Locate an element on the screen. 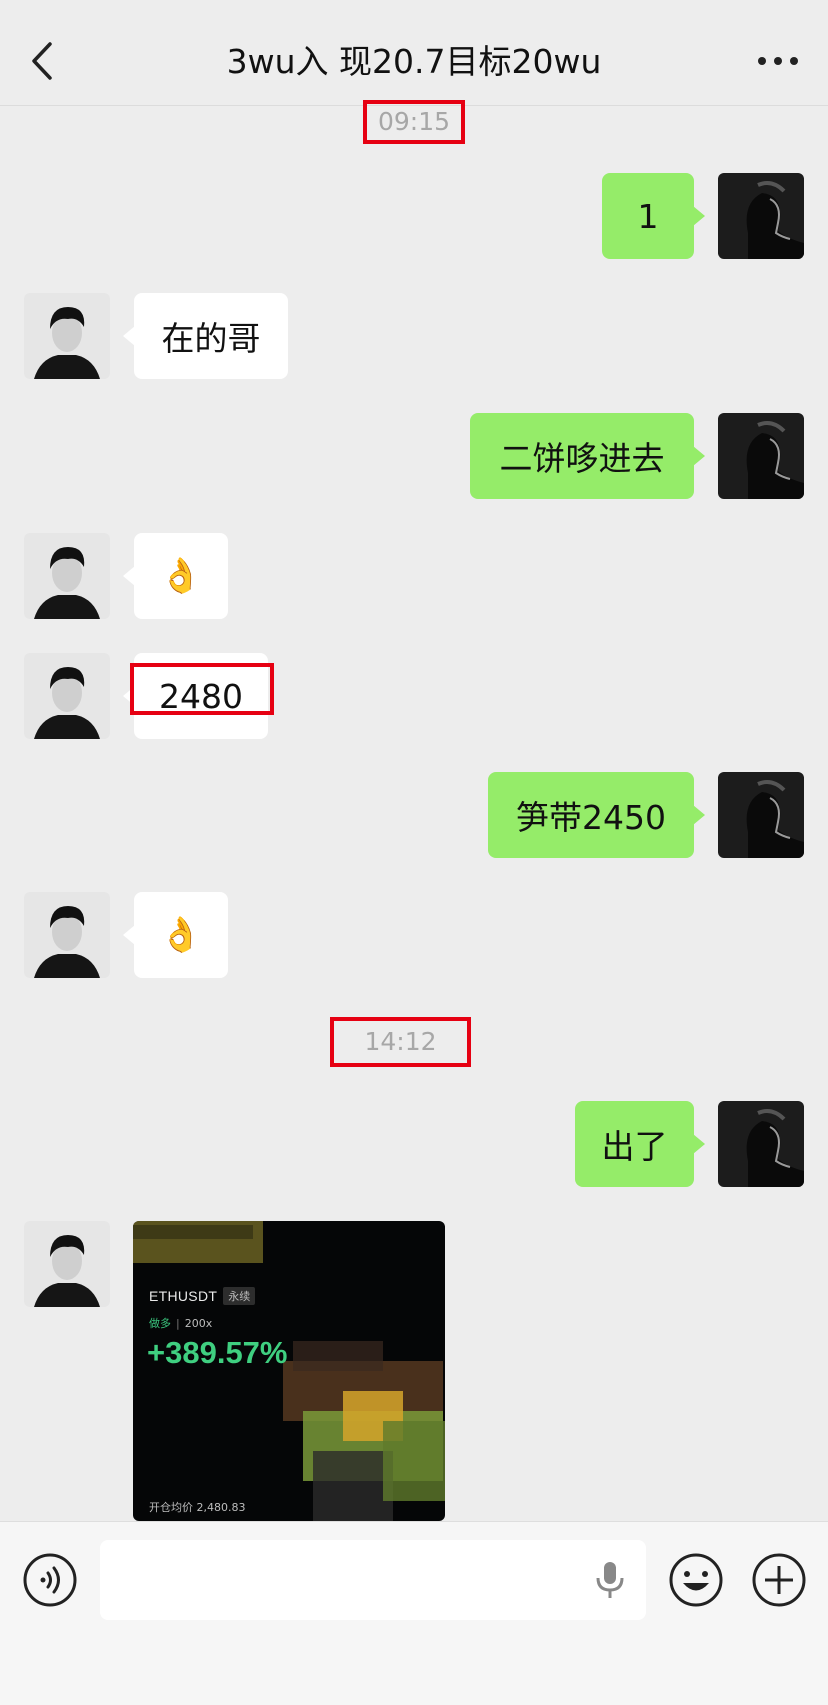  mic-icon is located at coordinates (610, 1580).